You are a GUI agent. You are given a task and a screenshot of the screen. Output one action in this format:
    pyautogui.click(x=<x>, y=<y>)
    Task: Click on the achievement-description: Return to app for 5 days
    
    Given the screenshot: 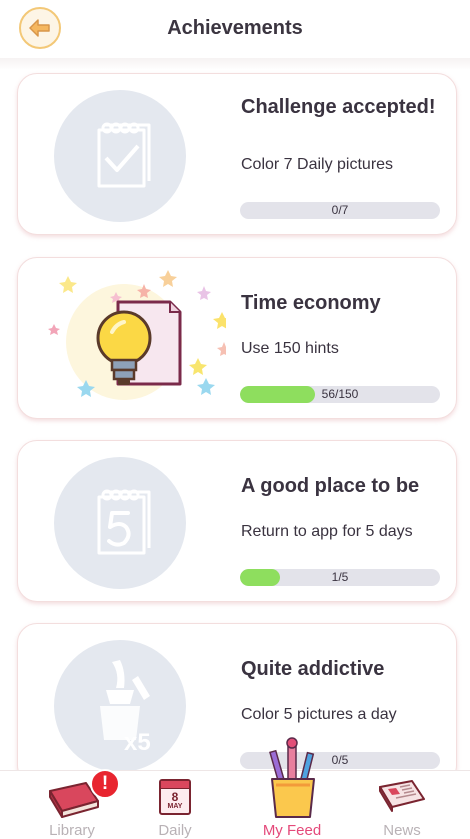 What is the action you would take?
    pyautogui.click(x=327, y=531)
    